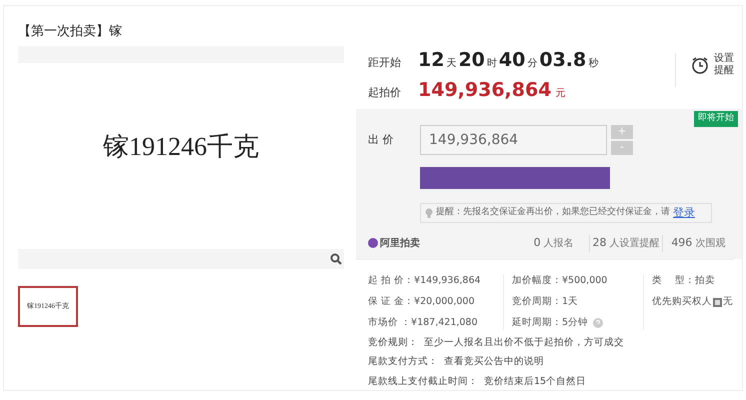  Describe the element at coordinates (509, 60) in the screenshot. I see `countdown-timer: 12 天 20 时 40 分 03.8 秒` at that location.